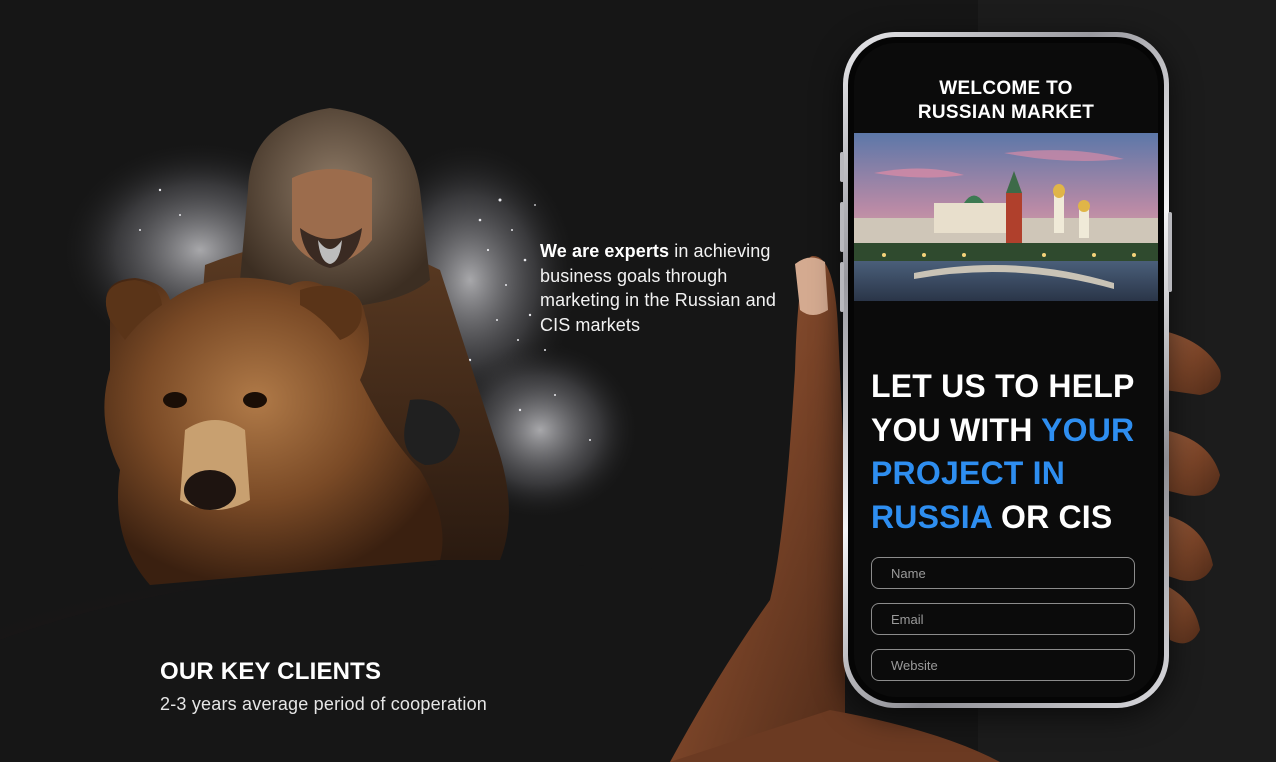 This screenshot has height=762, width=1276. What do you see at coordinates (175, 400) in the screenshot?
I see `bear-eye-left` at bounding box center [175, 400].